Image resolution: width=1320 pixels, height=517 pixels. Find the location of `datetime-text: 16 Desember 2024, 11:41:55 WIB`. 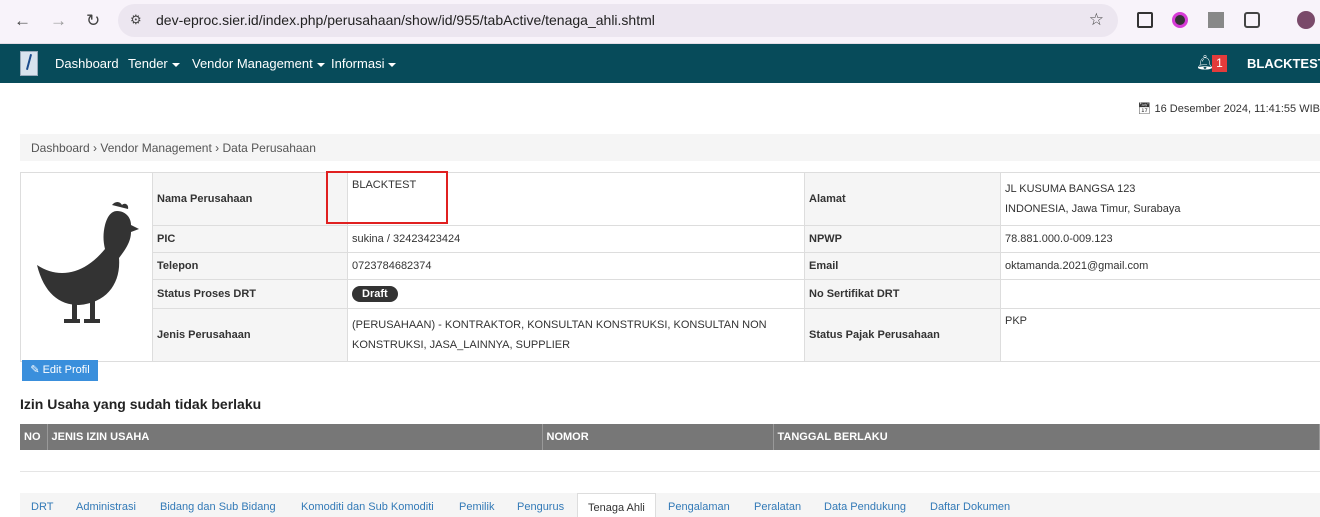

datetime-text: 16 Desember 2024, 11:41:55 WIB is located at coordinates (1237, 109).